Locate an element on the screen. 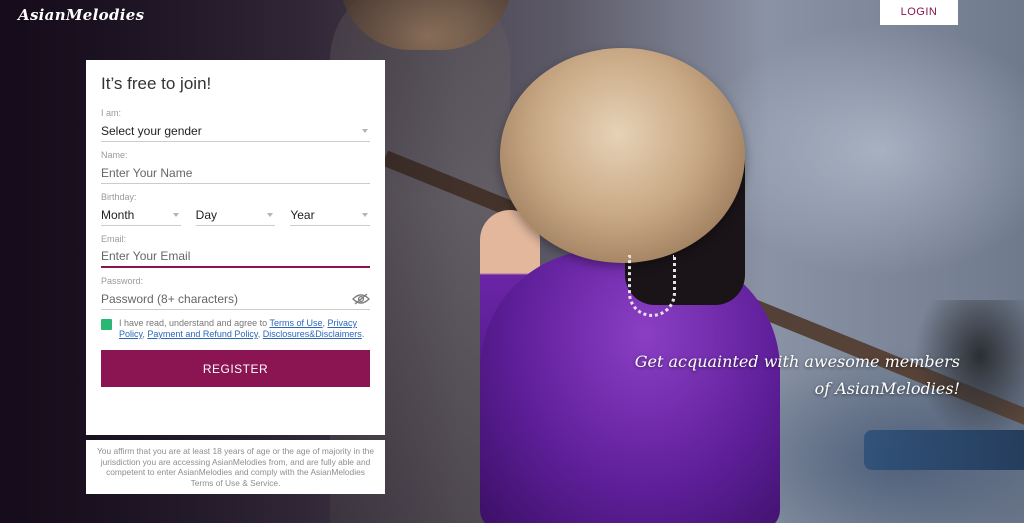 The width and height of the screenshot is (1024, 523). gender-select: Select your gender is located at coordinates (235, 131).